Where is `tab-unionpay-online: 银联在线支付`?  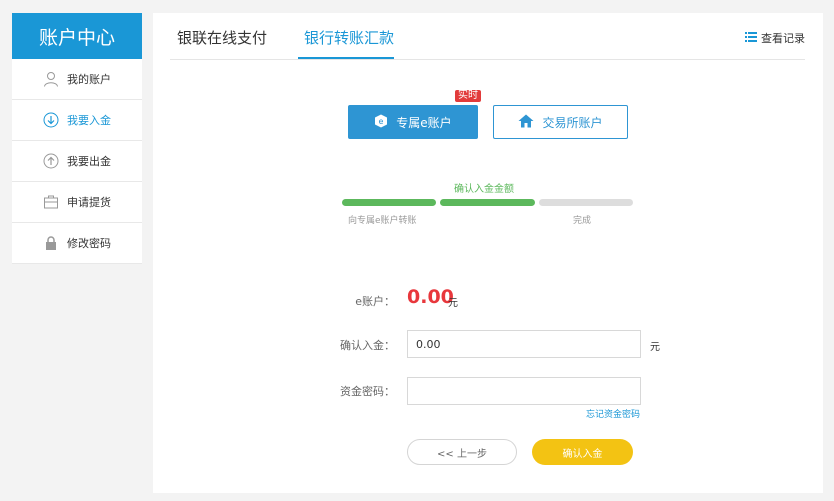 tab-unionpay-online: 银联在线支付 is located at coordinates (222, 37).